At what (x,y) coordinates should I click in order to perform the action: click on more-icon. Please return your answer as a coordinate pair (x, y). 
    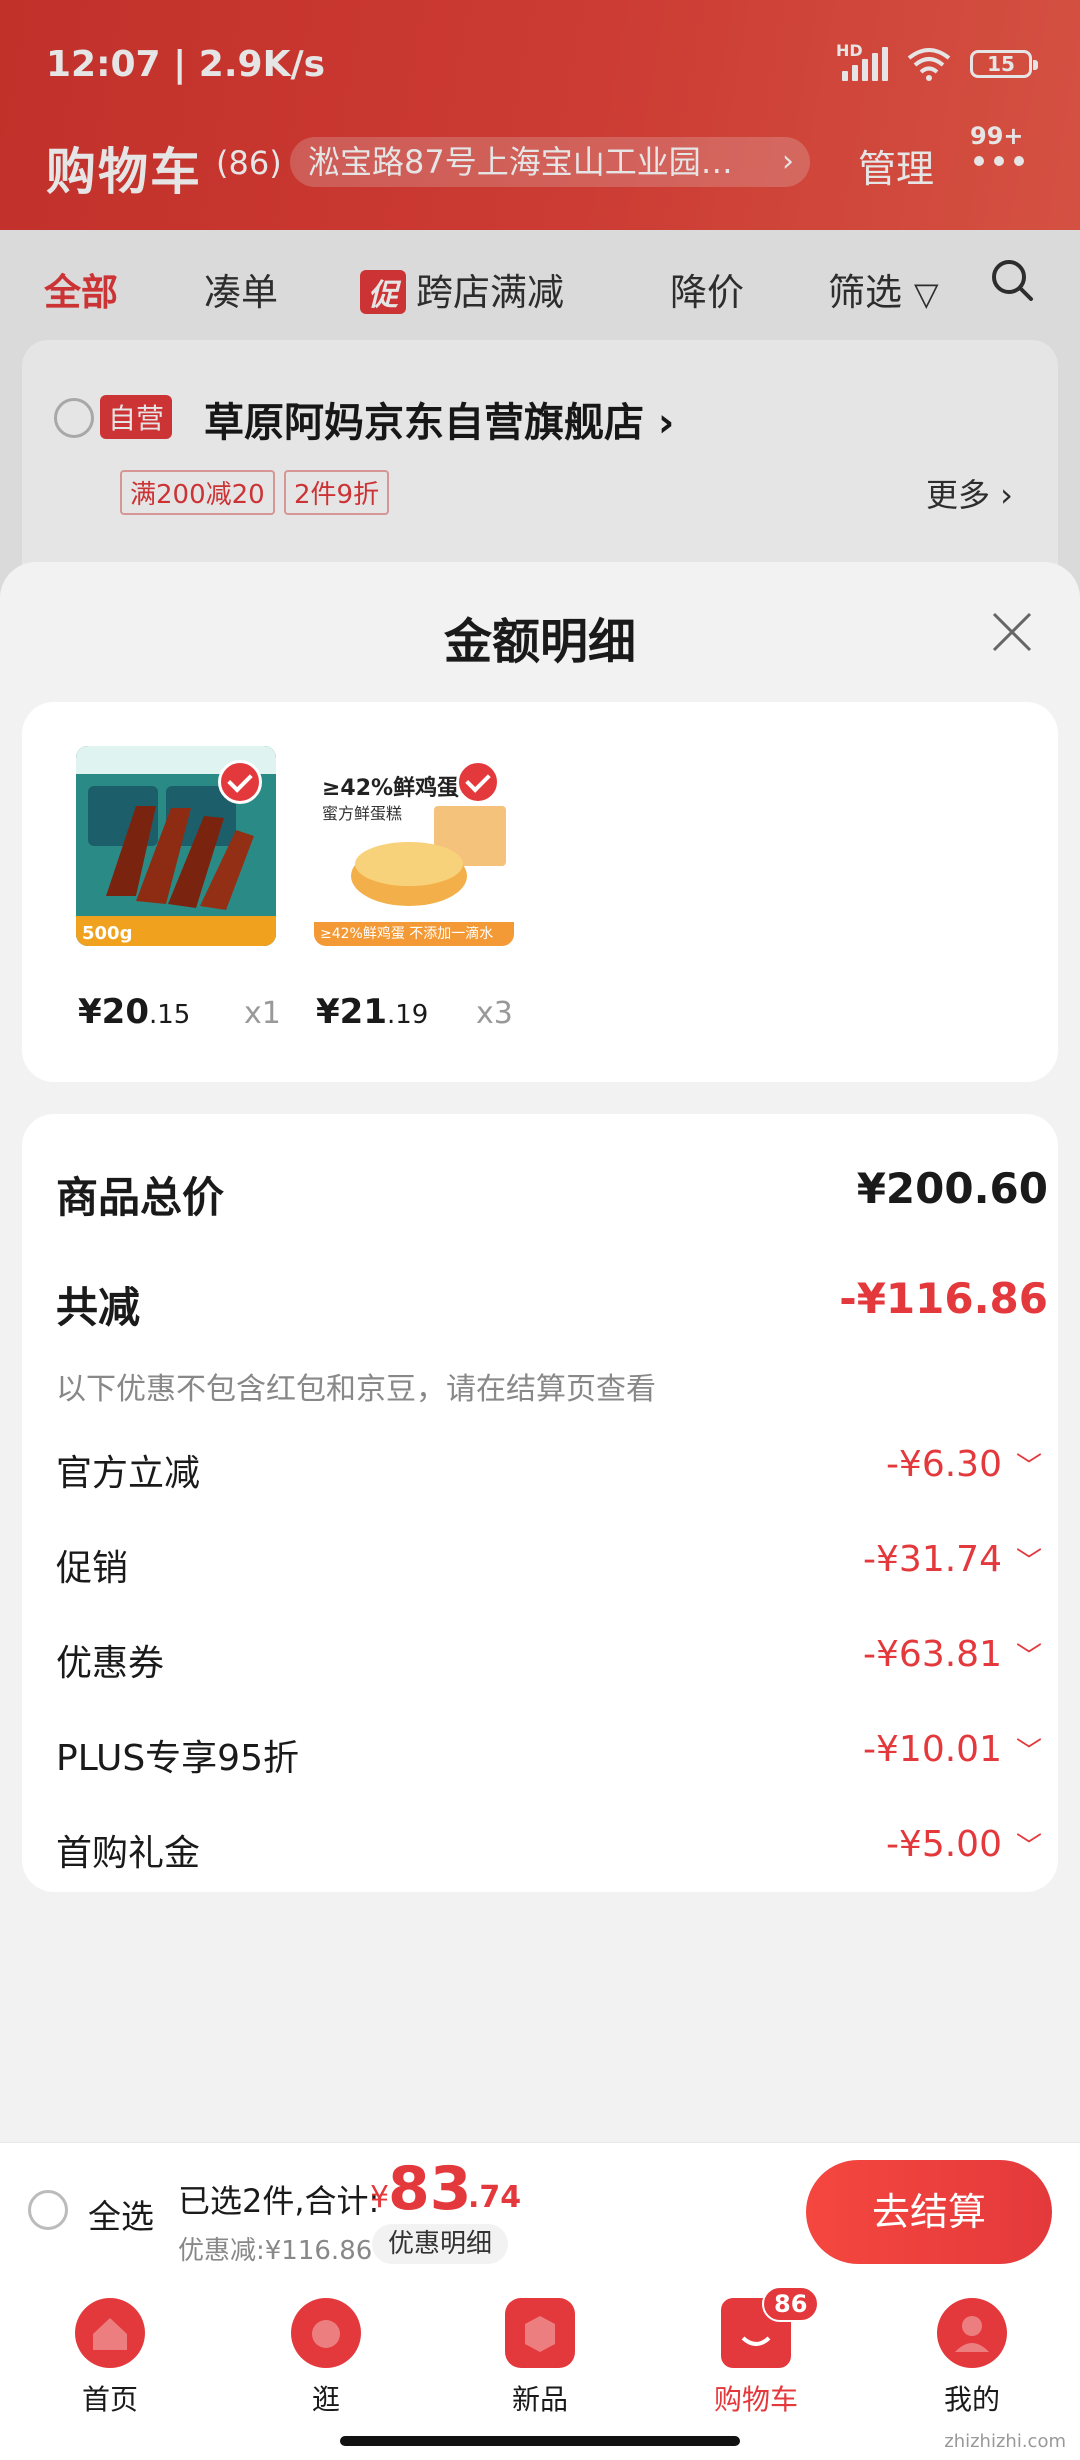
    Looking at the image, I should click on (999, 161).